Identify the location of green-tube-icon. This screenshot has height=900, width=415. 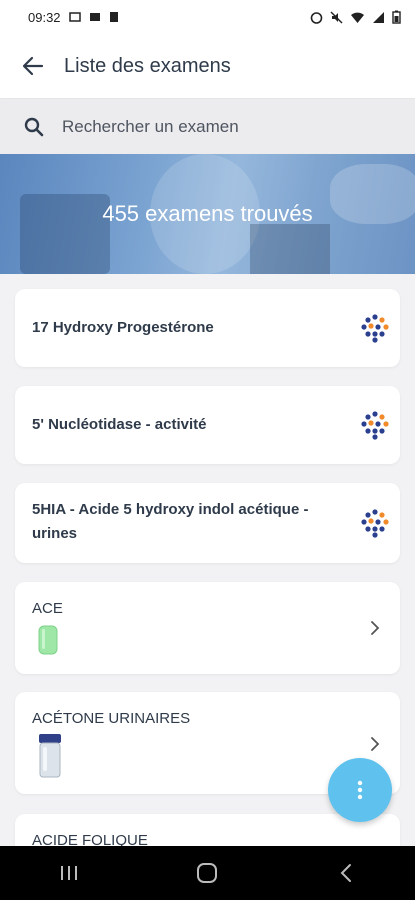
(48, 640).